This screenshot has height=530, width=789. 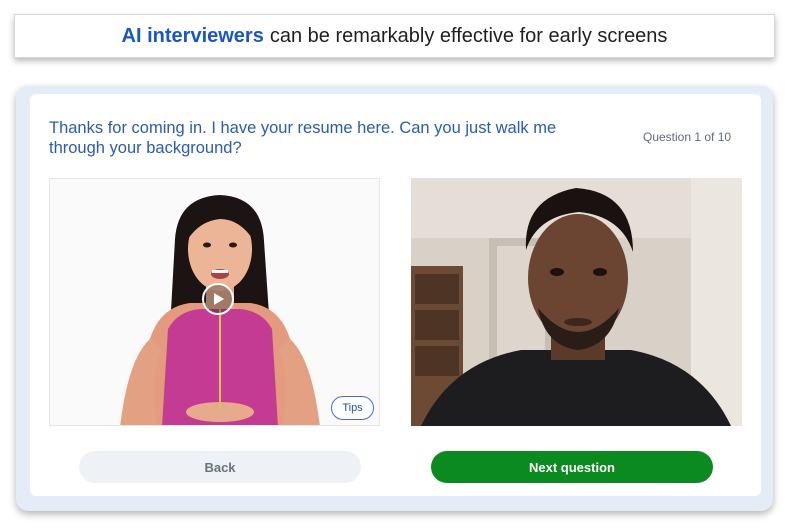 What do you see at coordinates (687, 137) in the screenshot?
I see `question-counter: Question 1 of 10` at bounding box center [687, 137].